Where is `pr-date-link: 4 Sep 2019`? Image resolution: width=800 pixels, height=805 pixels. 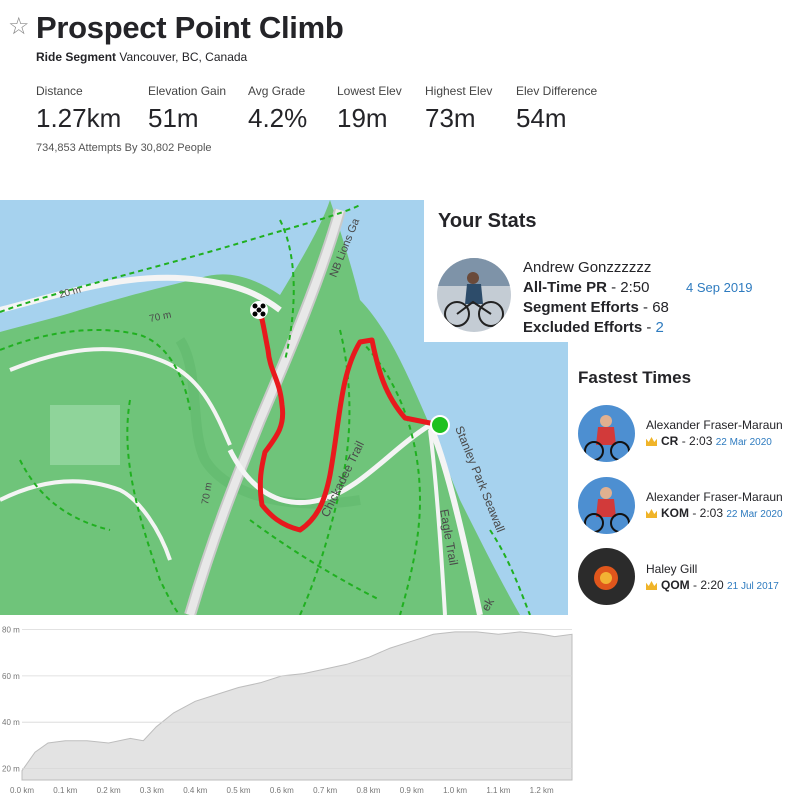
pr-date-link: 4 Sep 2019 is located at coordinates (719, 287).